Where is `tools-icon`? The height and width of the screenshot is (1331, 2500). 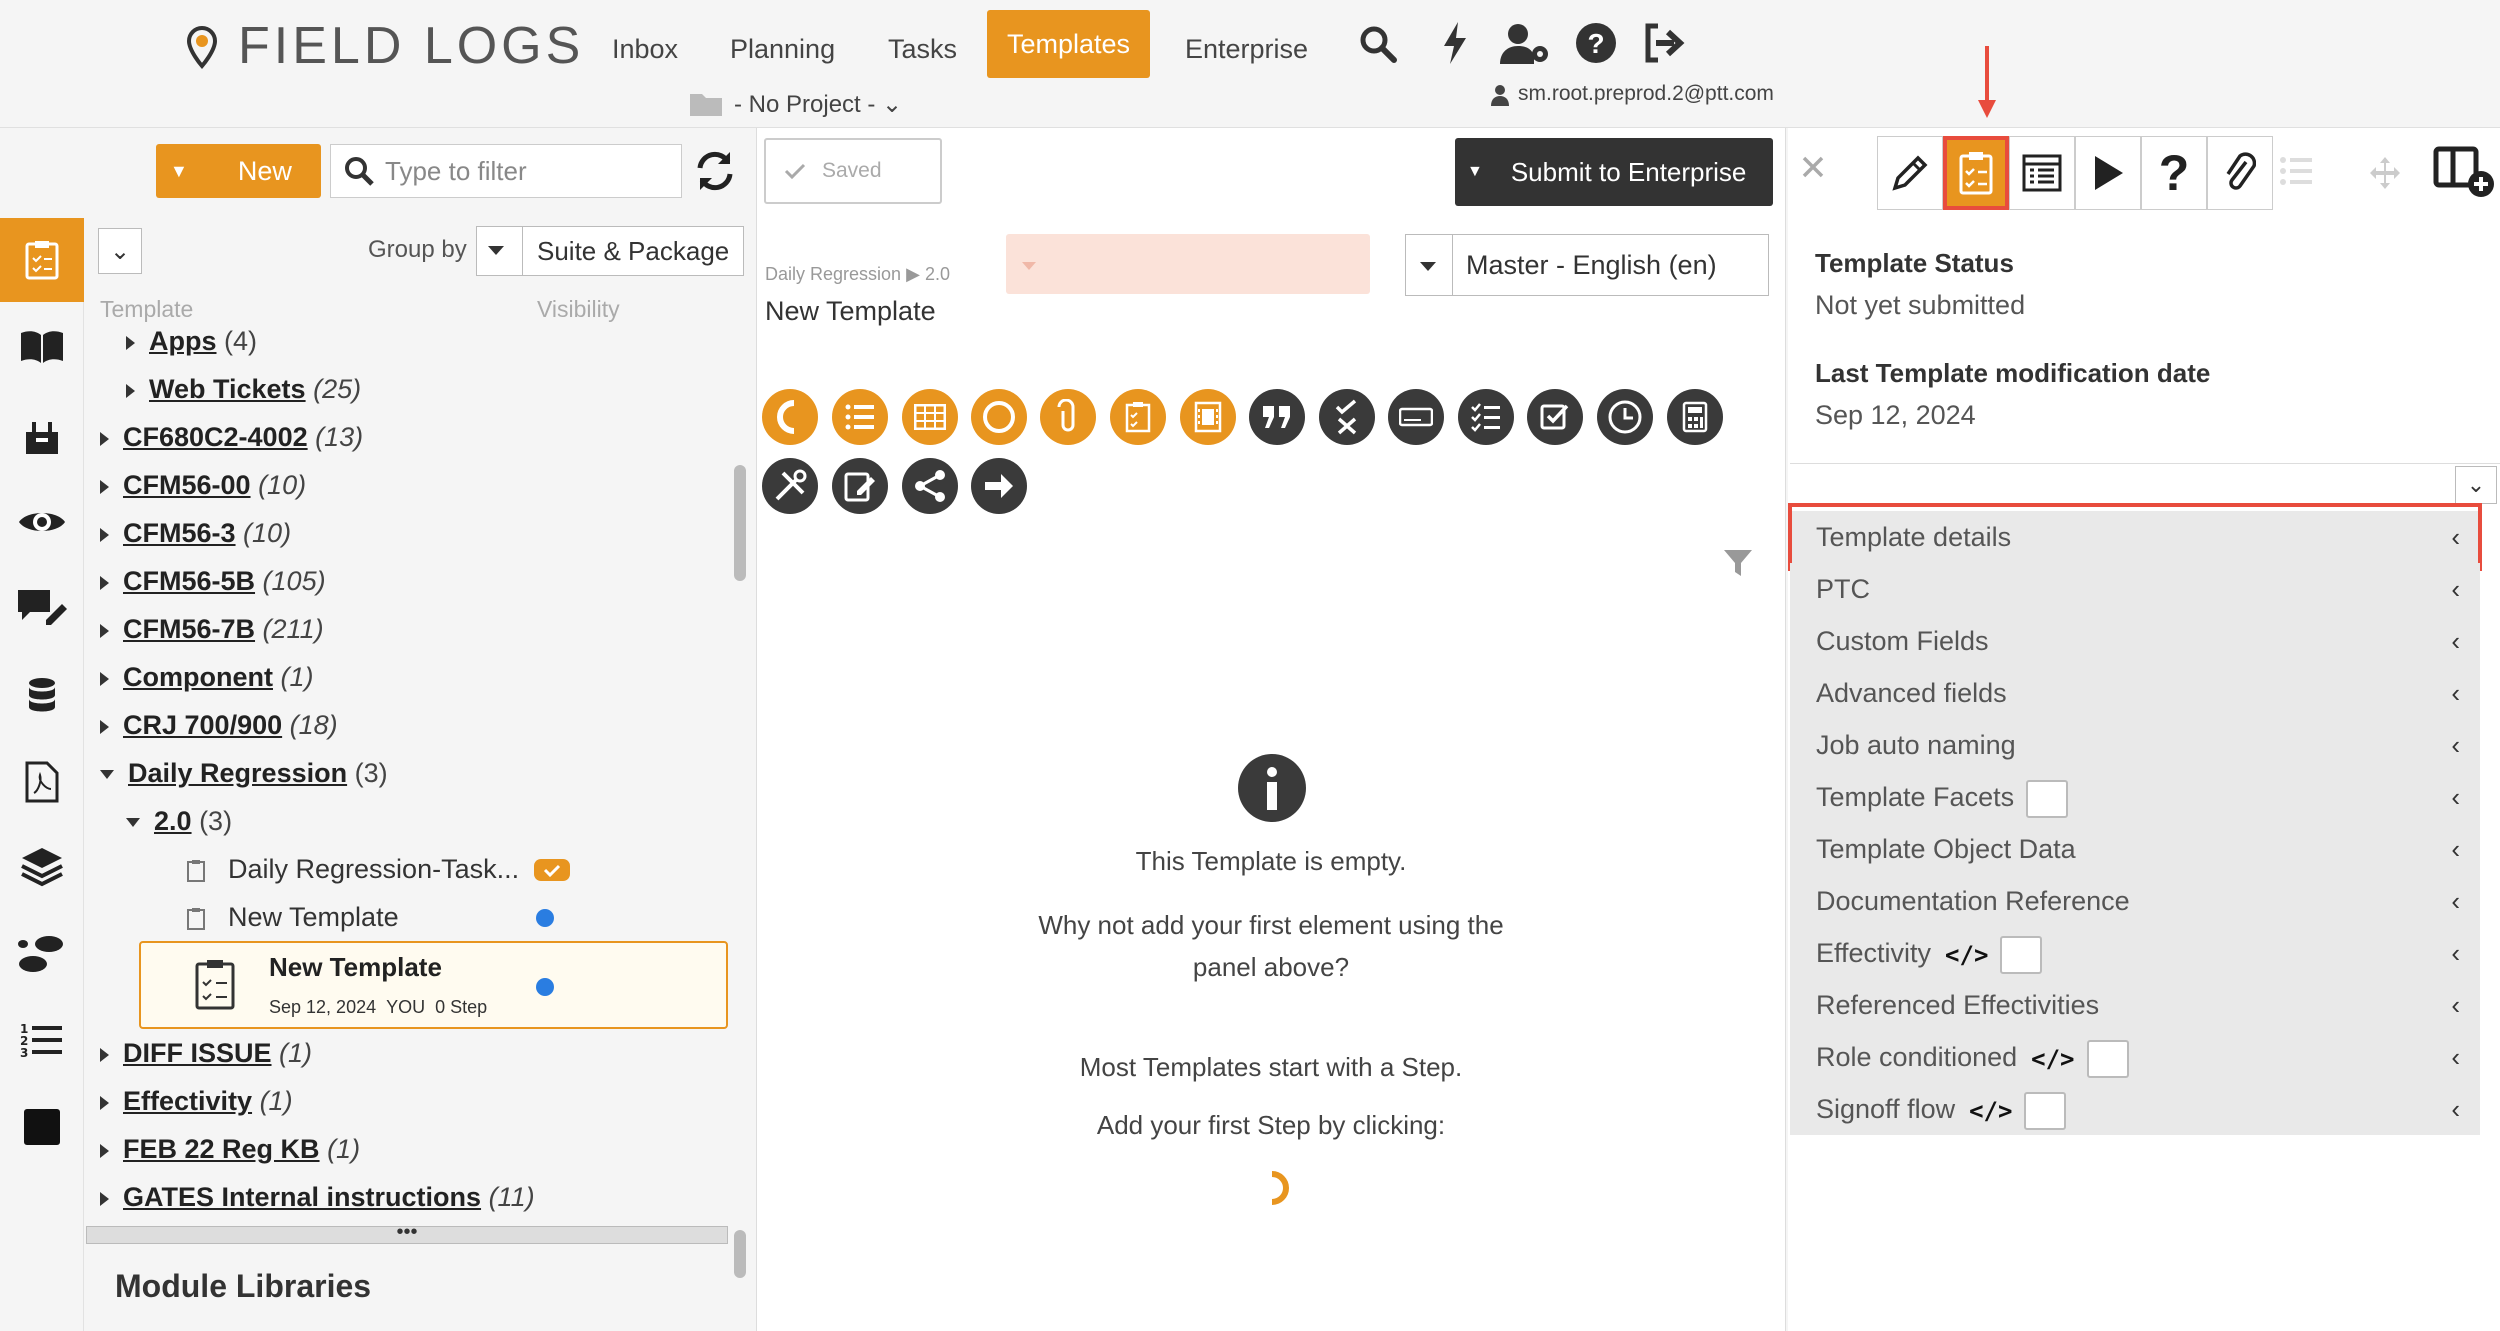 tools-icon is located at coordinates (790, 486).